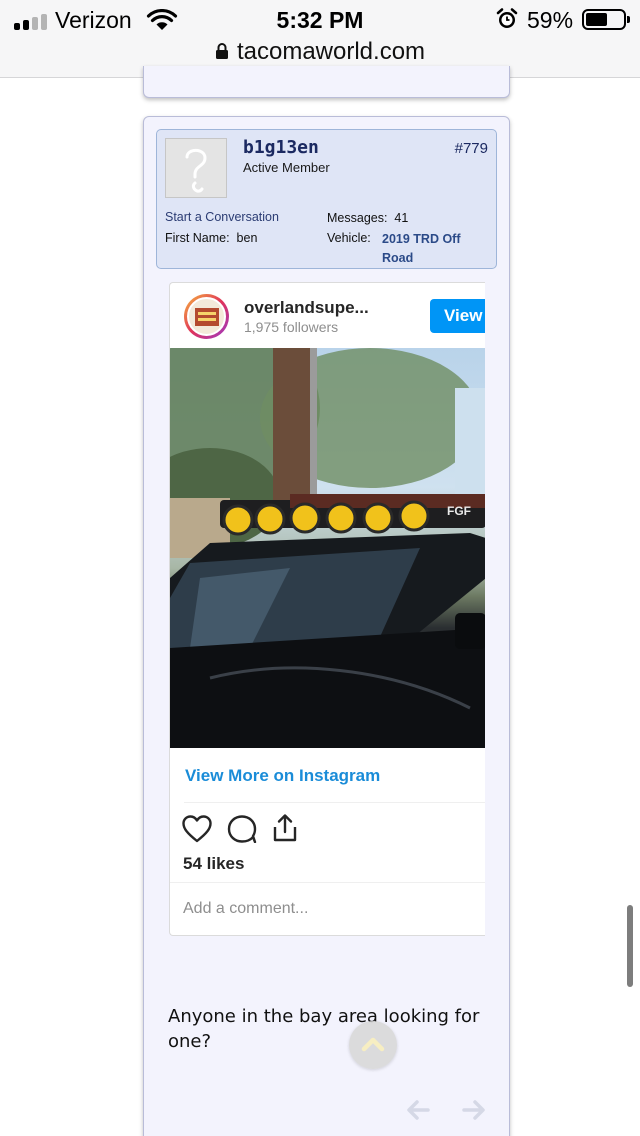  Describe the element at coordinates (285, 828) in the screenshot. I see `share-icon` at that location.